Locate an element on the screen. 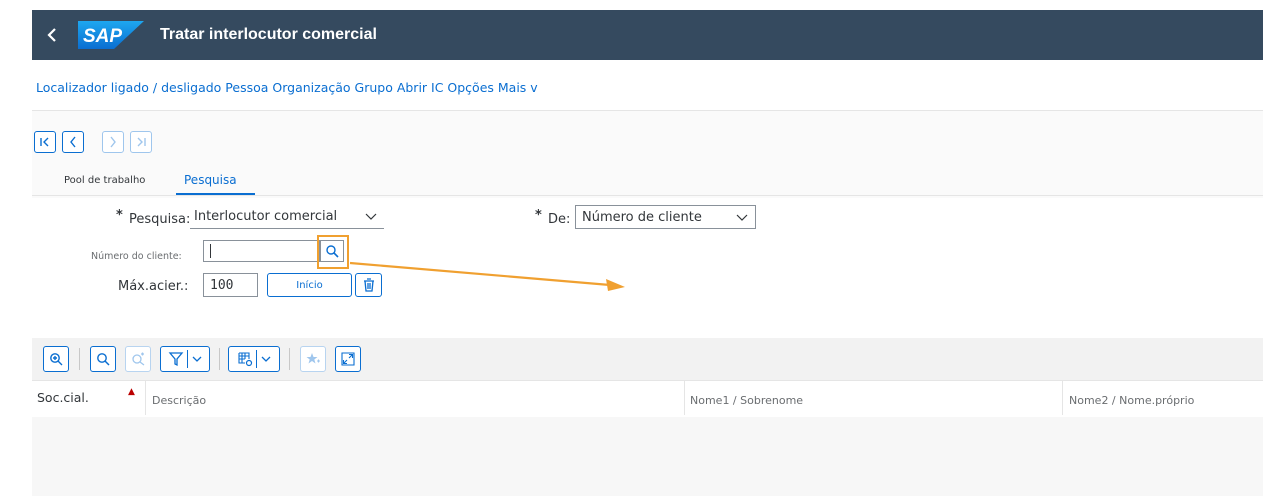  find-next-button is located at coordinates (138, 359).